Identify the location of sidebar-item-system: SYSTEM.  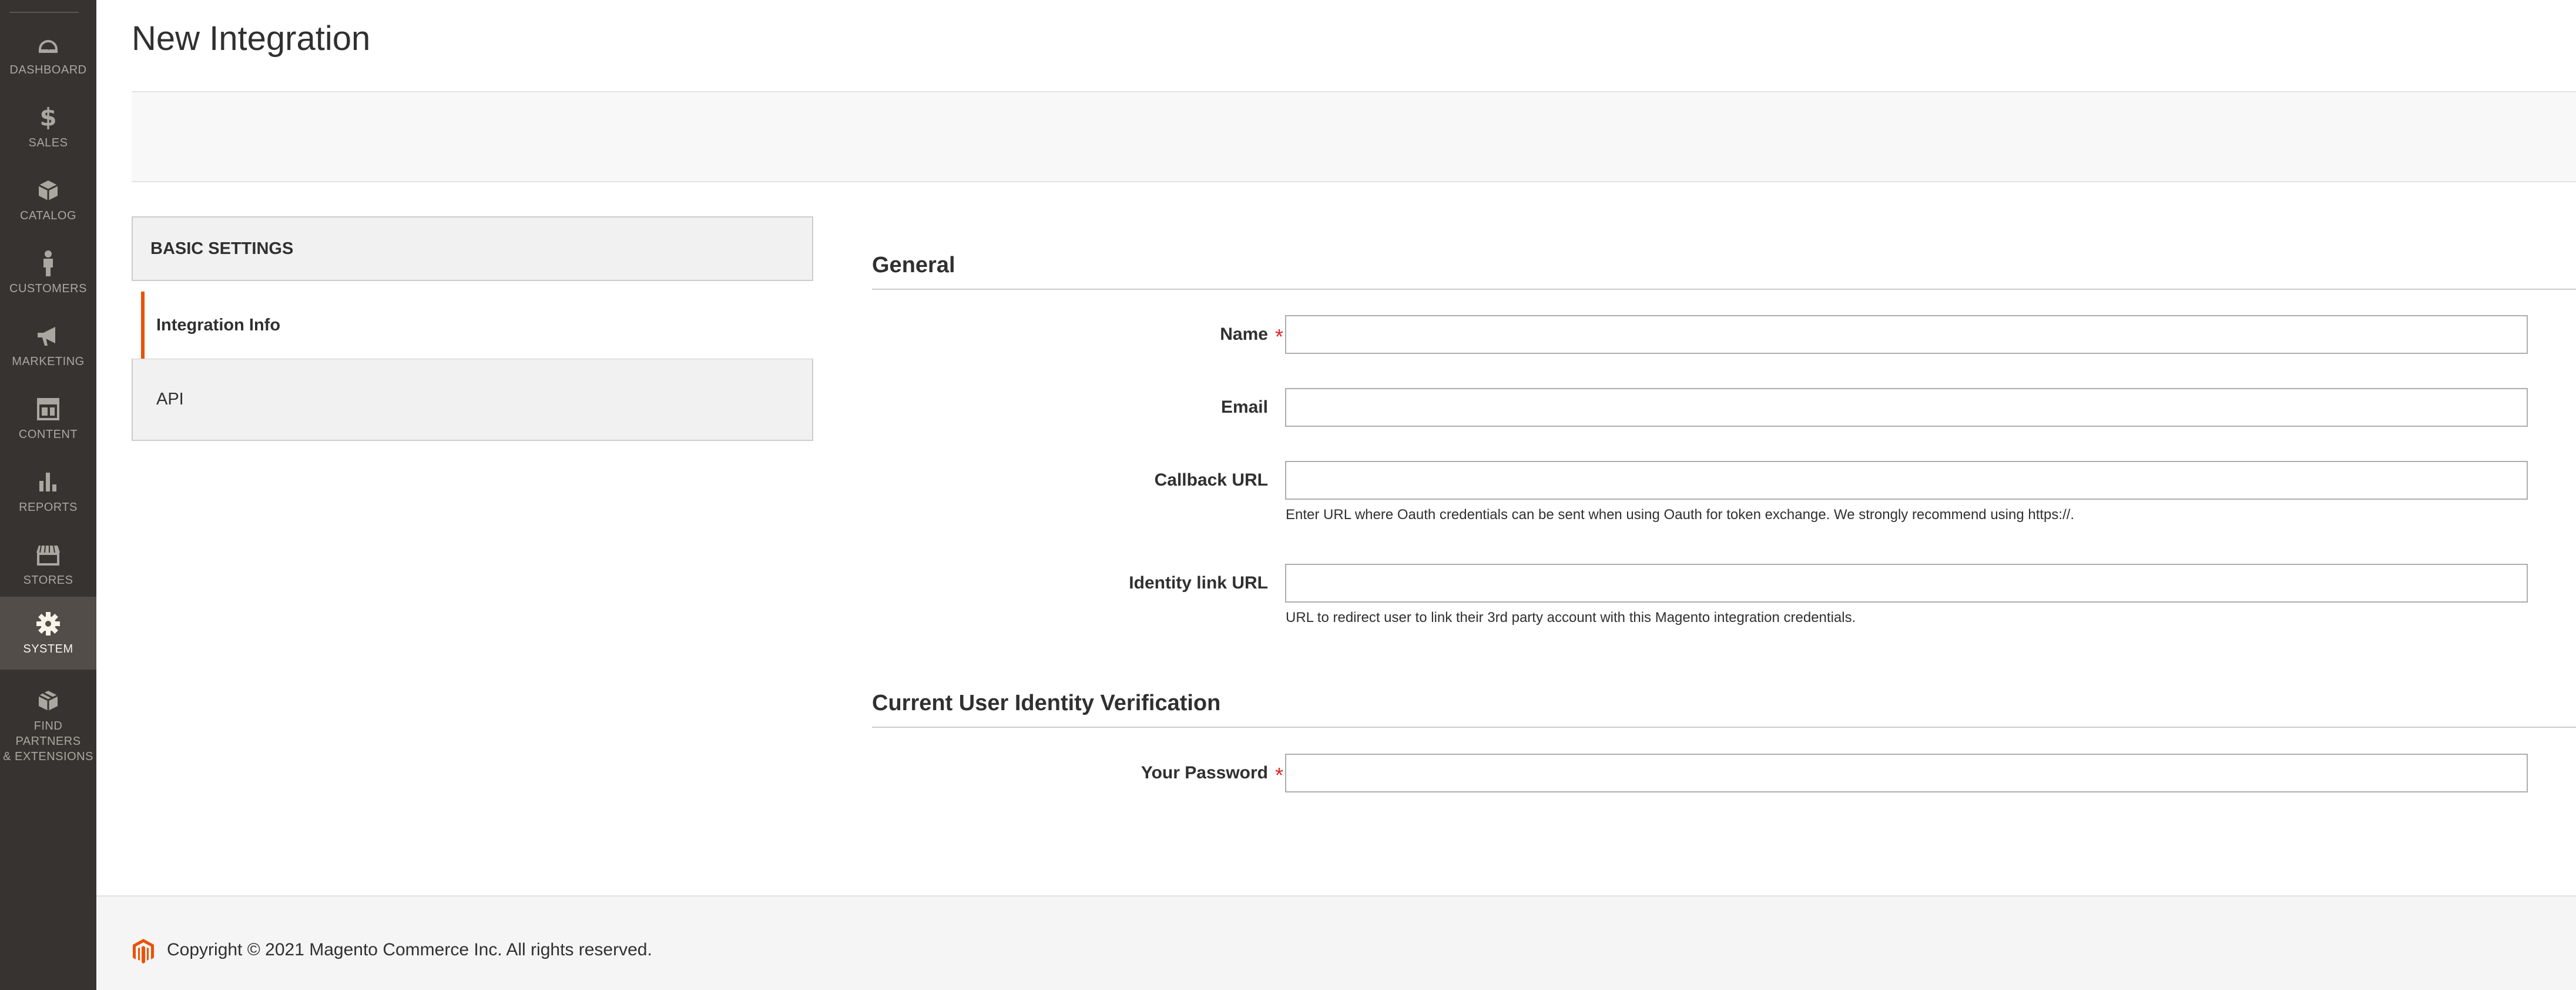
(48, 633).